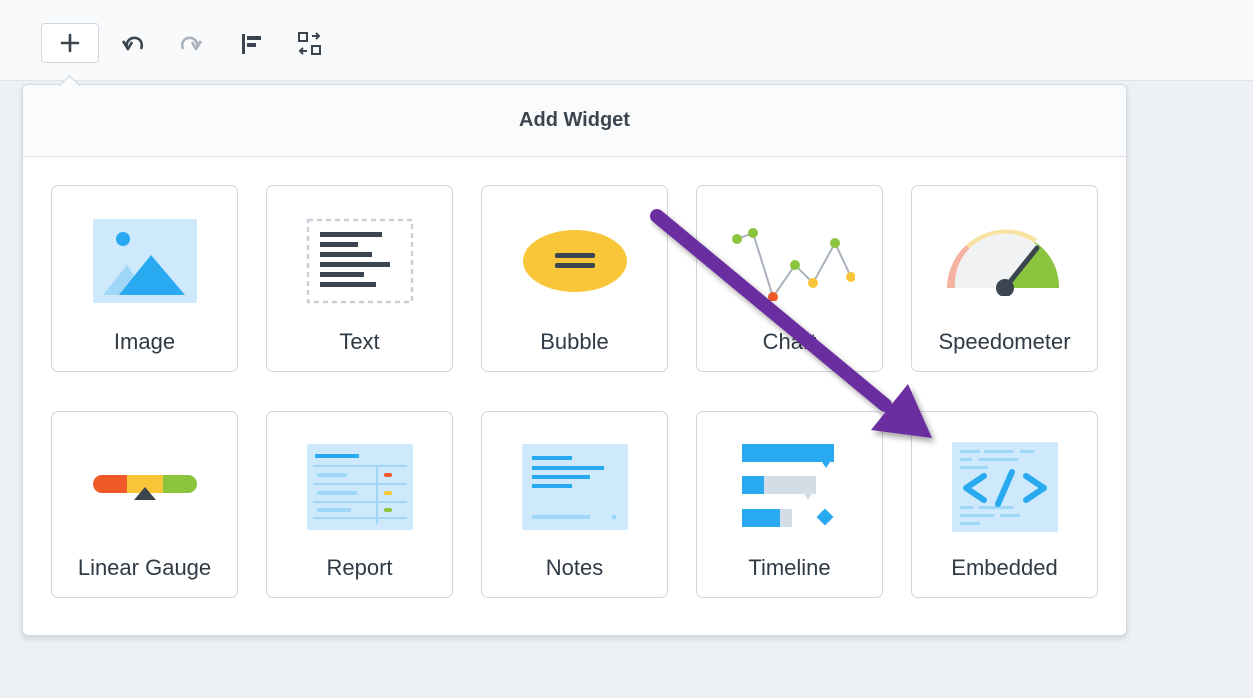  Describe the element at coordinates (574, 487) in the screenshot. I see `notes-icon` at that location.